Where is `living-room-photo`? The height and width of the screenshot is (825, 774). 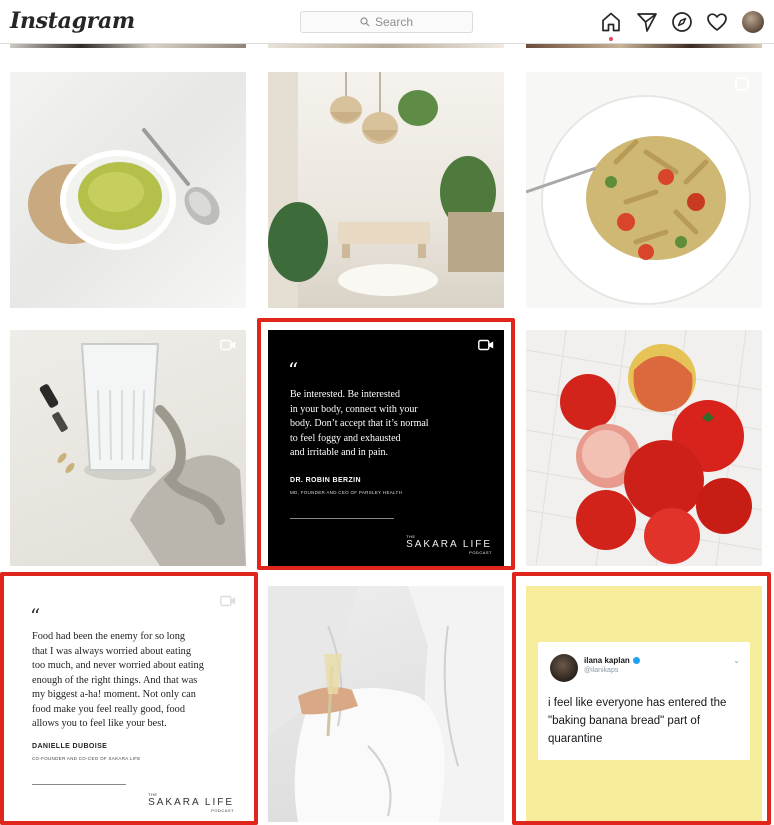
living-room-photo is located at coordinates (386, 190).